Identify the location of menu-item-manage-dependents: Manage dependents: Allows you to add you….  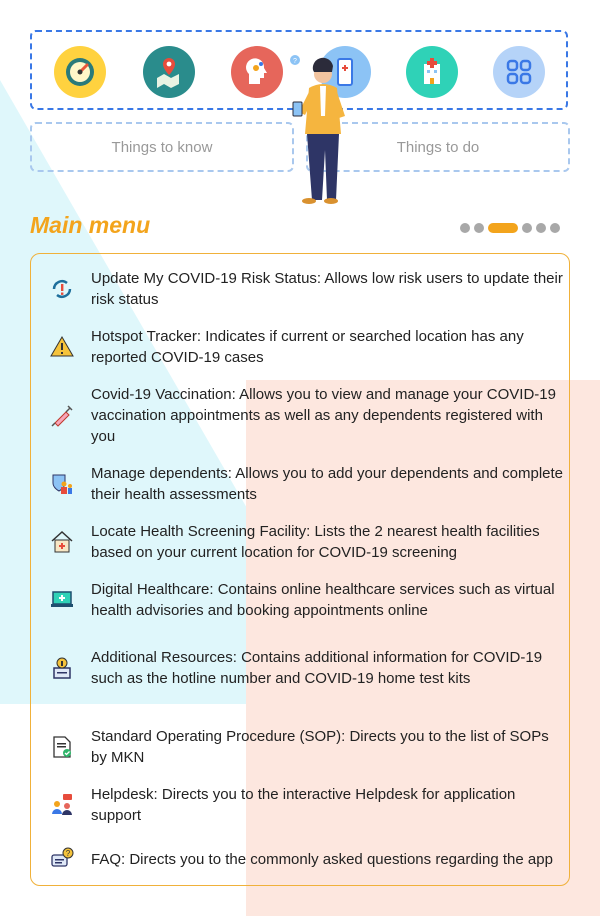
(305, 484).